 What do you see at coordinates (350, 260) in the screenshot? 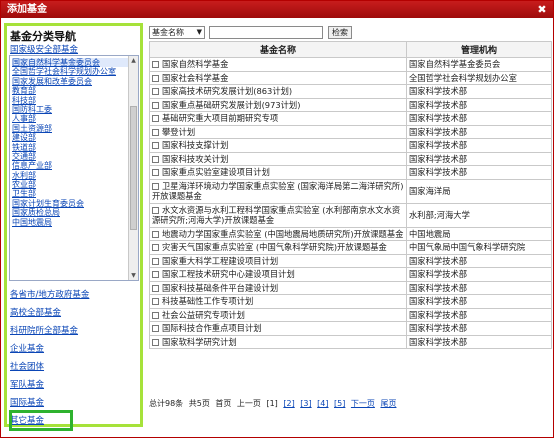
I see `table-row: 国家重大科学工程建设项目计划 国家科学技术部` at bounding box center [350, 260].